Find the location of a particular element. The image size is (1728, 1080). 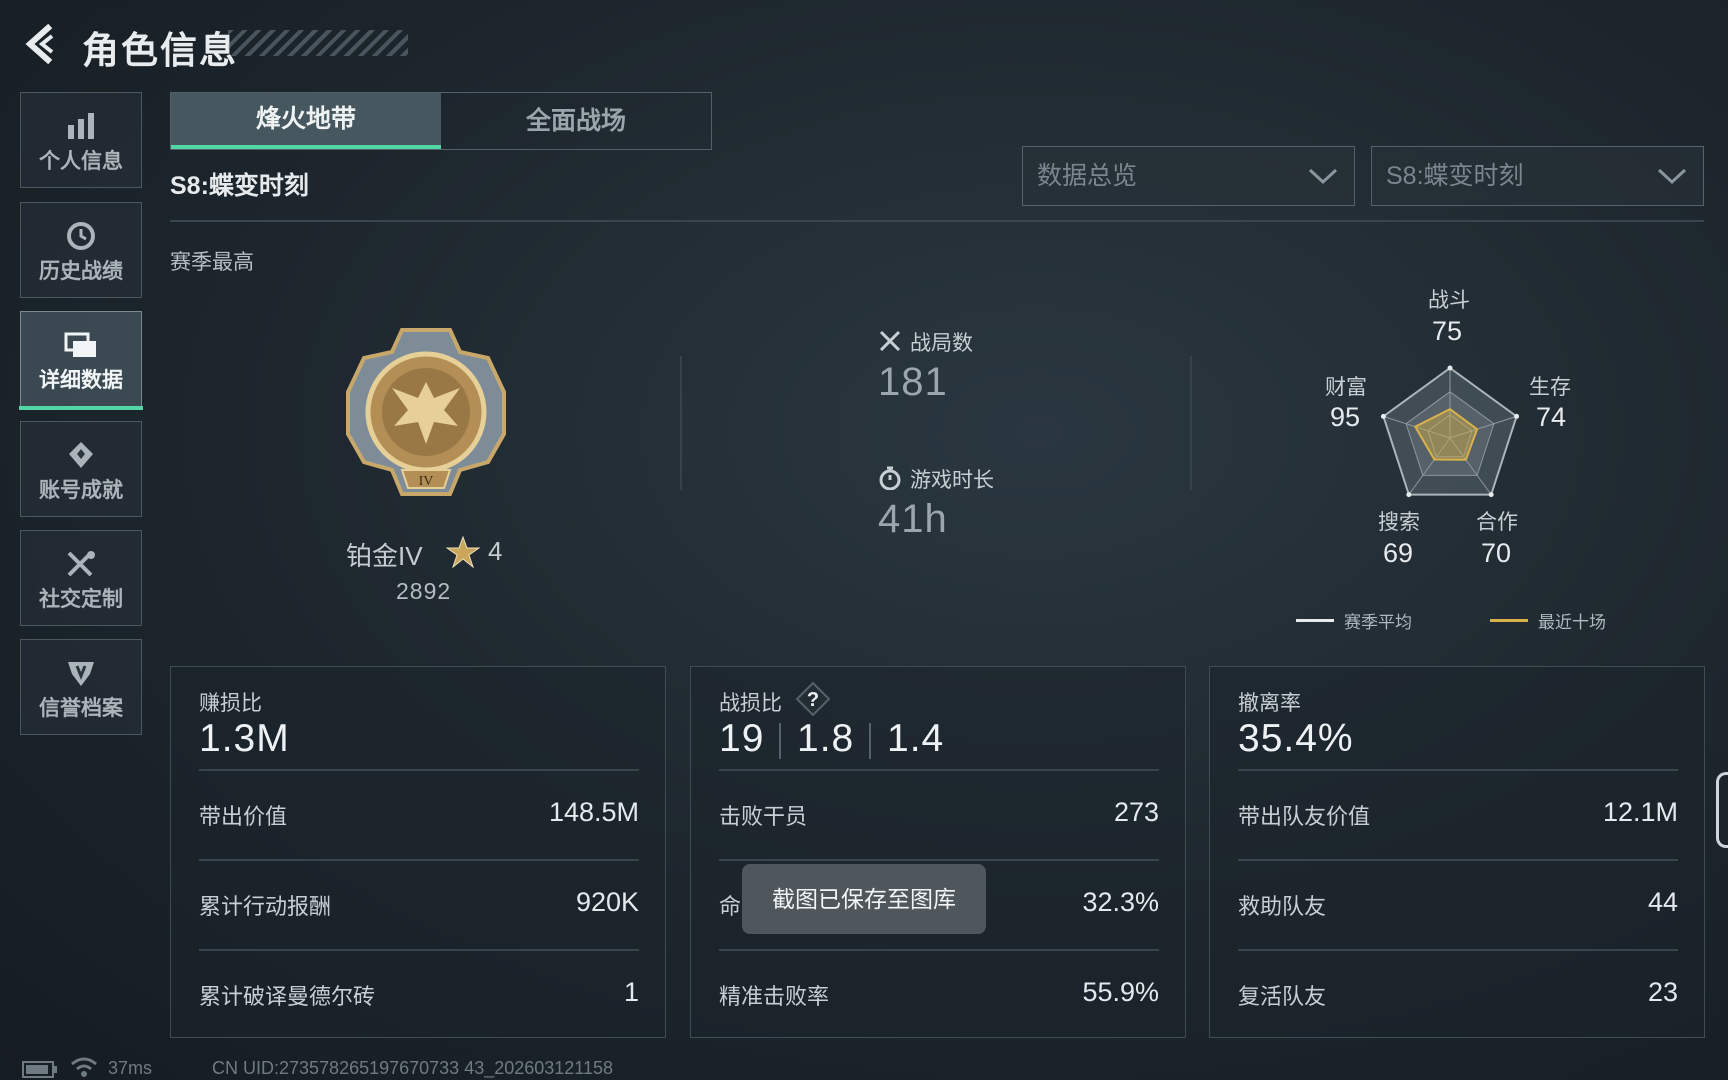

ping-readout: 37ms is located at coordinates (130, 1068).